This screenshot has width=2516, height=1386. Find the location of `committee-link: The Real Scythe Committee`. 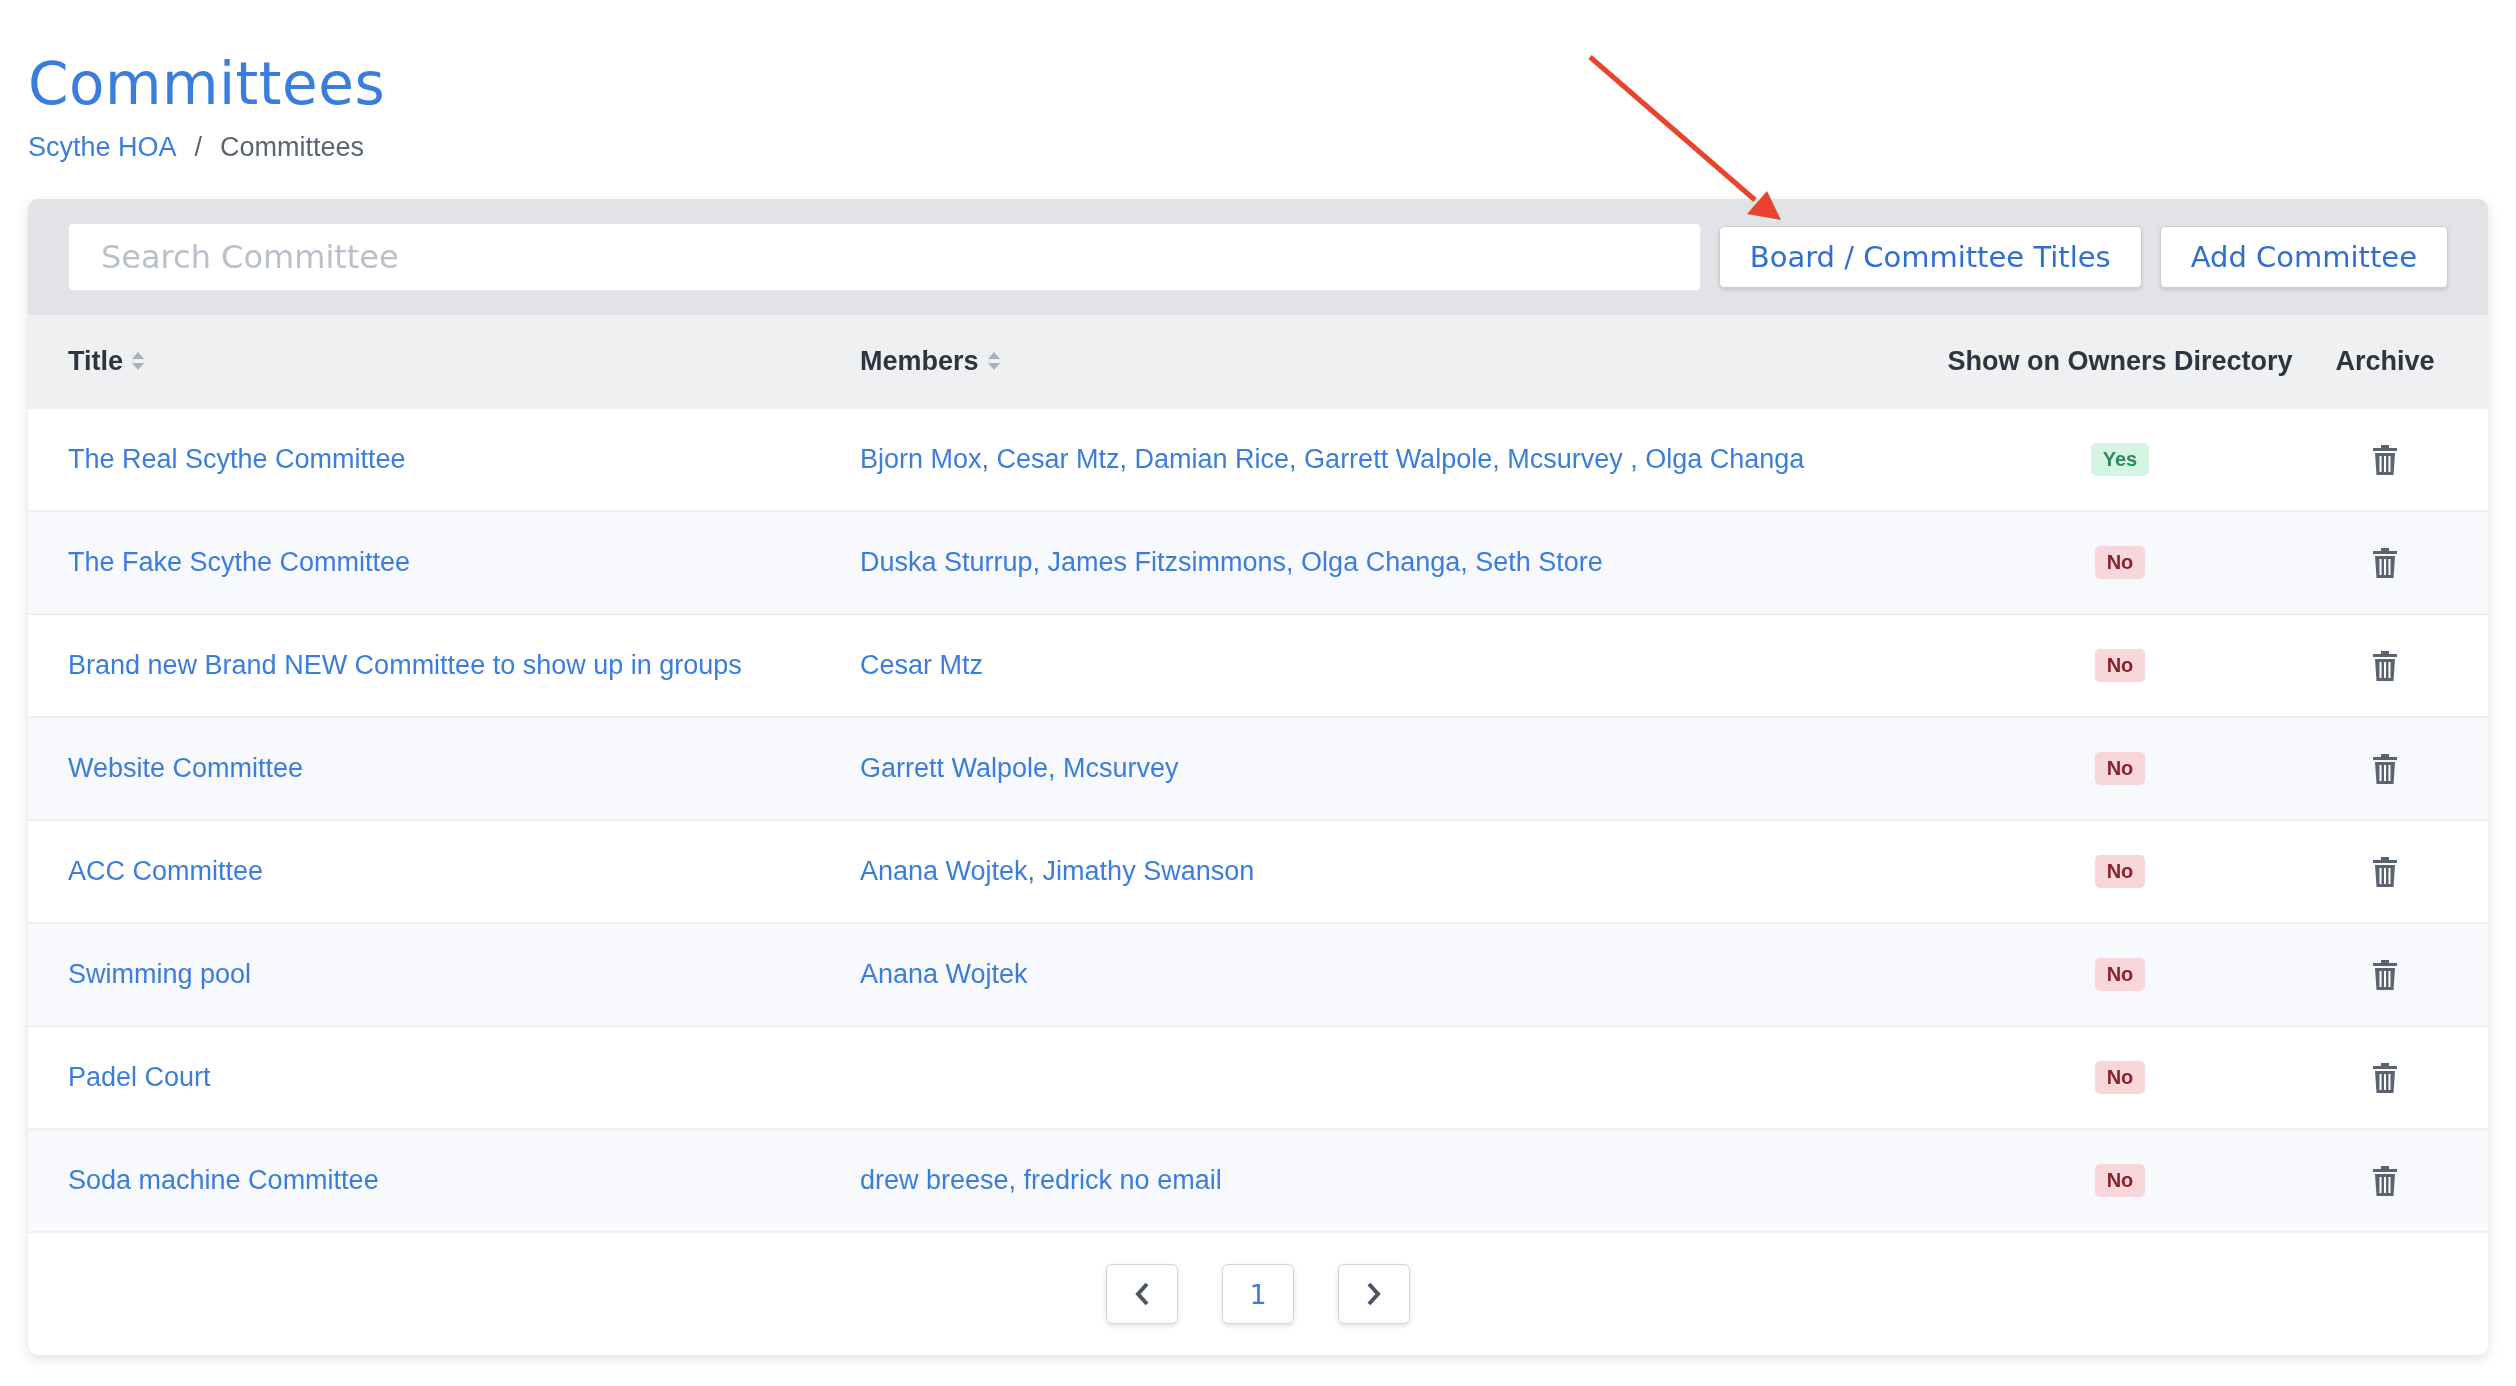

committee-link: The Real Scythe Committee is located at coordinates (237, 459).